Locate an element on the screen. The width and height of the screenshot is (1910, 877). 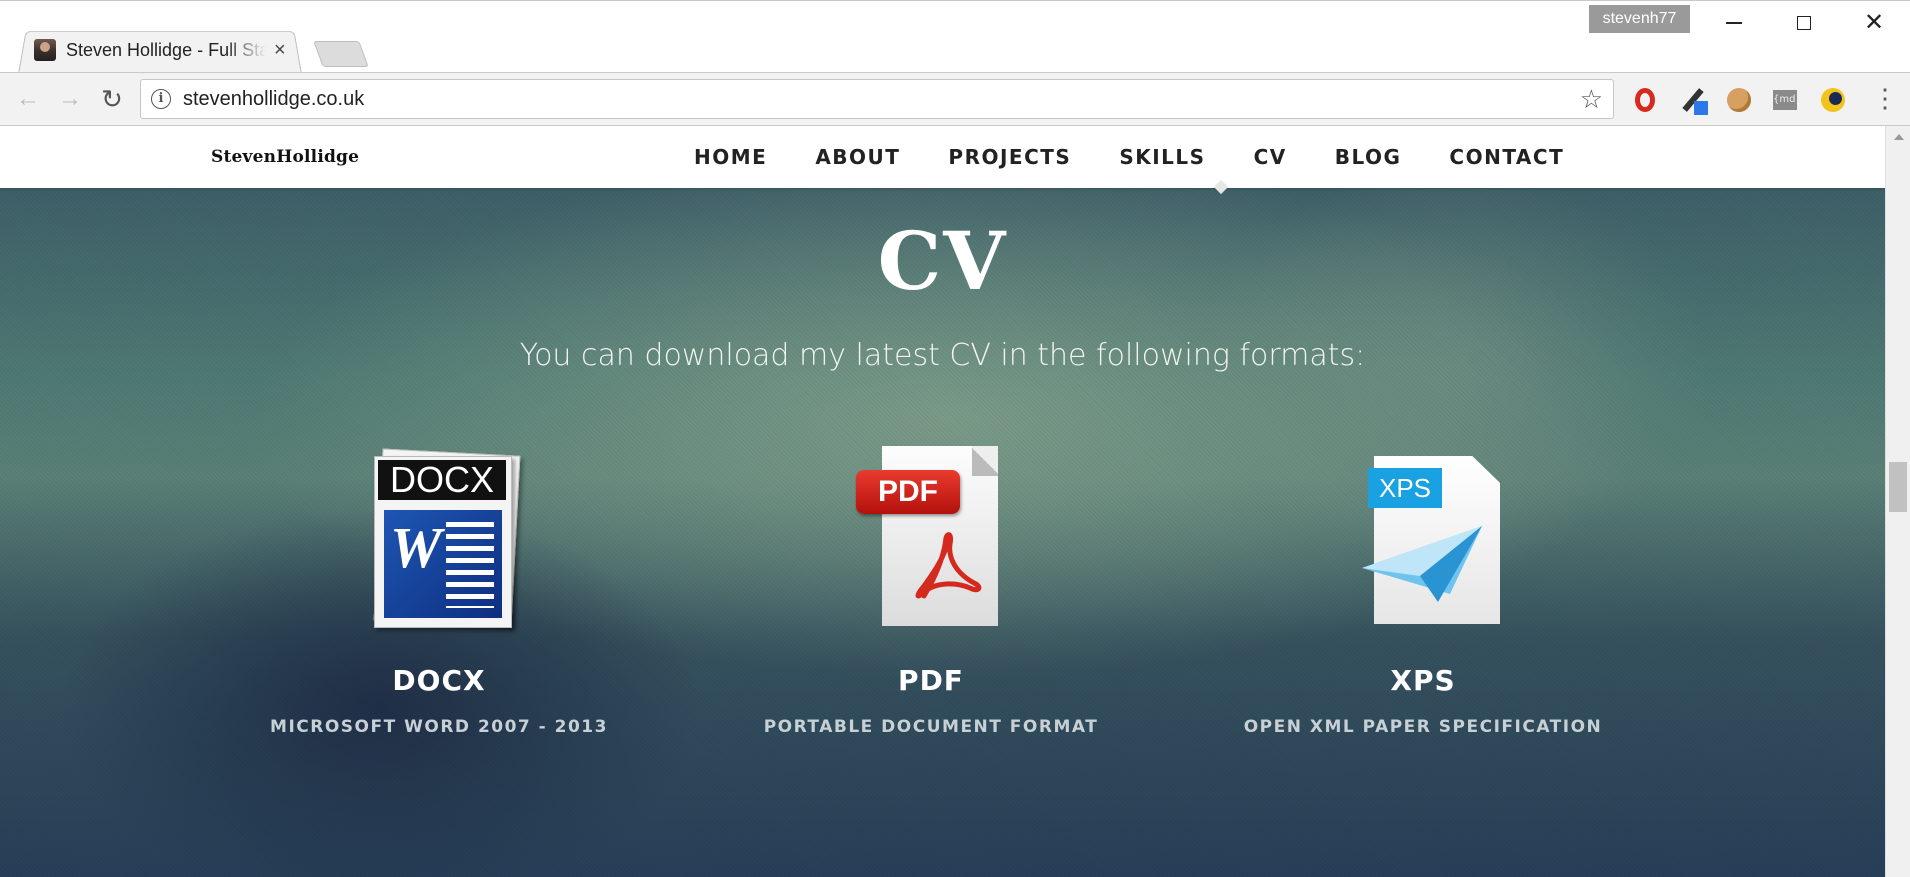
nav-projects: PROJECTS is located at coordinates (1009, 157).